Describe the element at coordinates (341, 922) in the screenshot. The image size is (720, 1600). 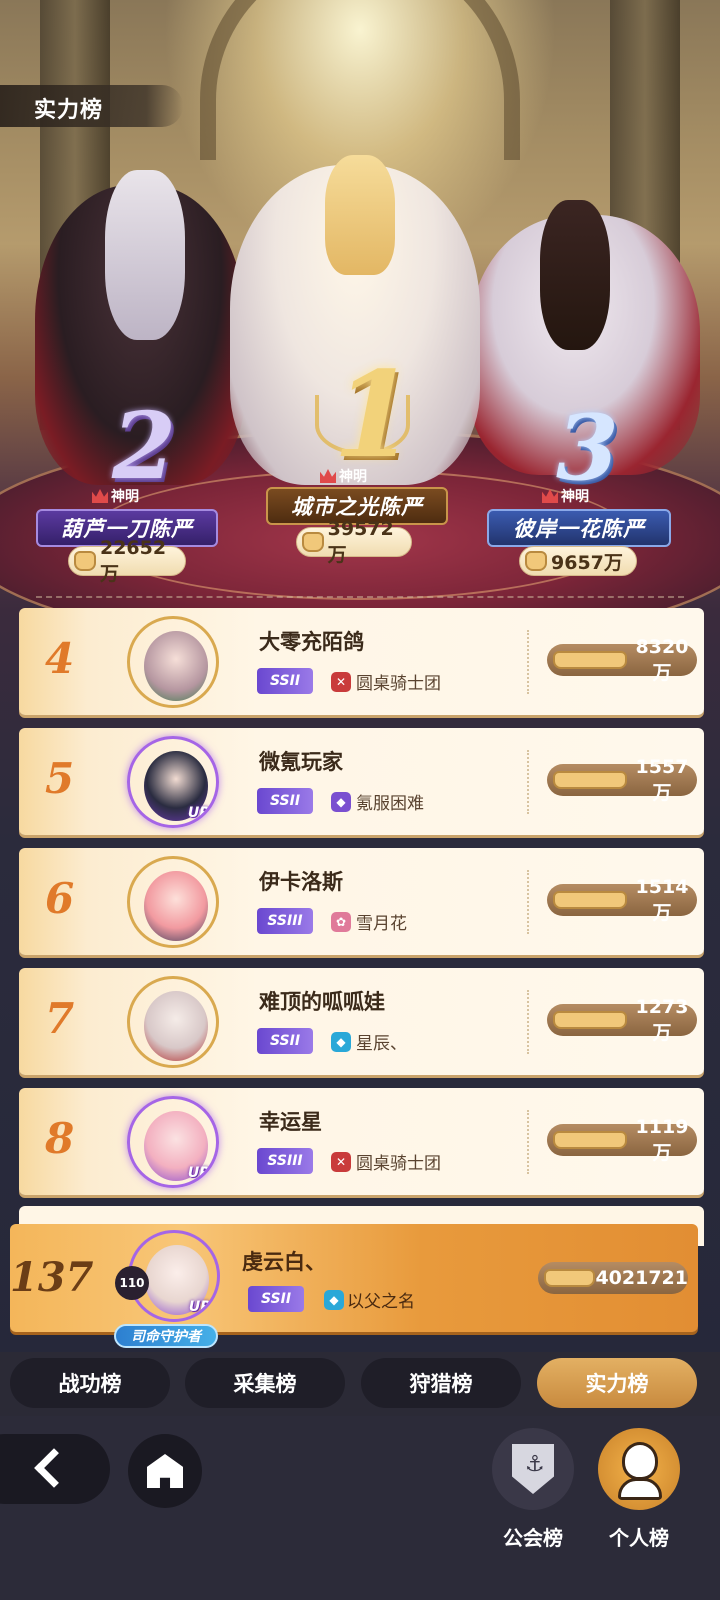
I see `flower-emblem-icon: ✿` at that location.